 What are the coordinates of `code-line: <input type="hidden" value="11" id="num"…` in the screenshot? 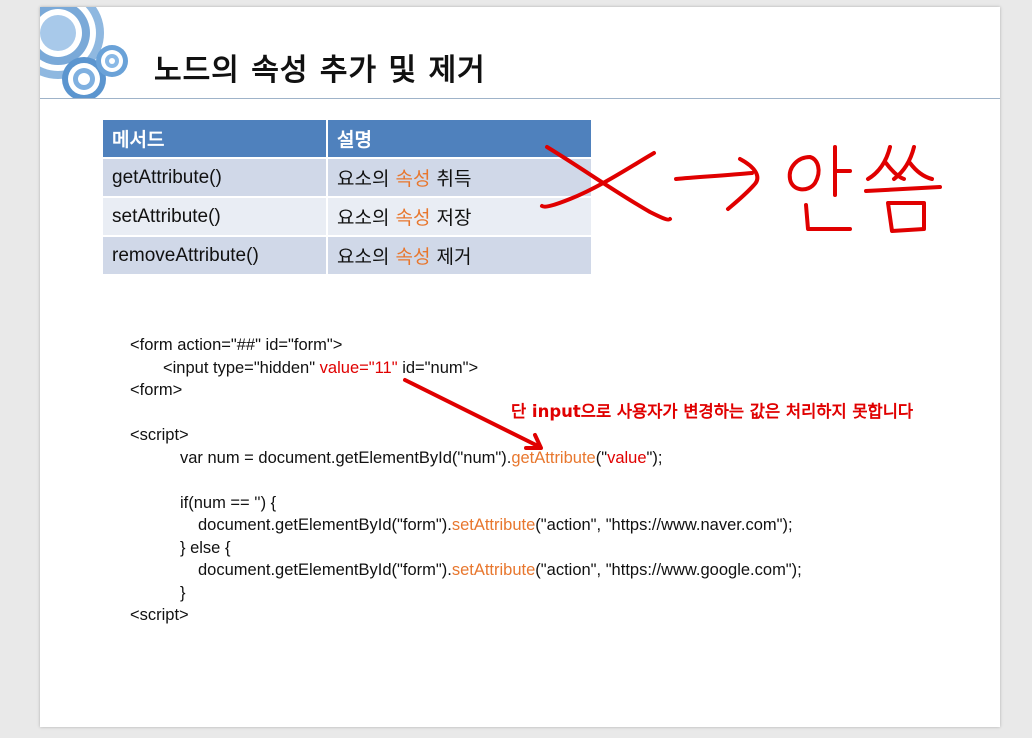 It's located at (466, 368).